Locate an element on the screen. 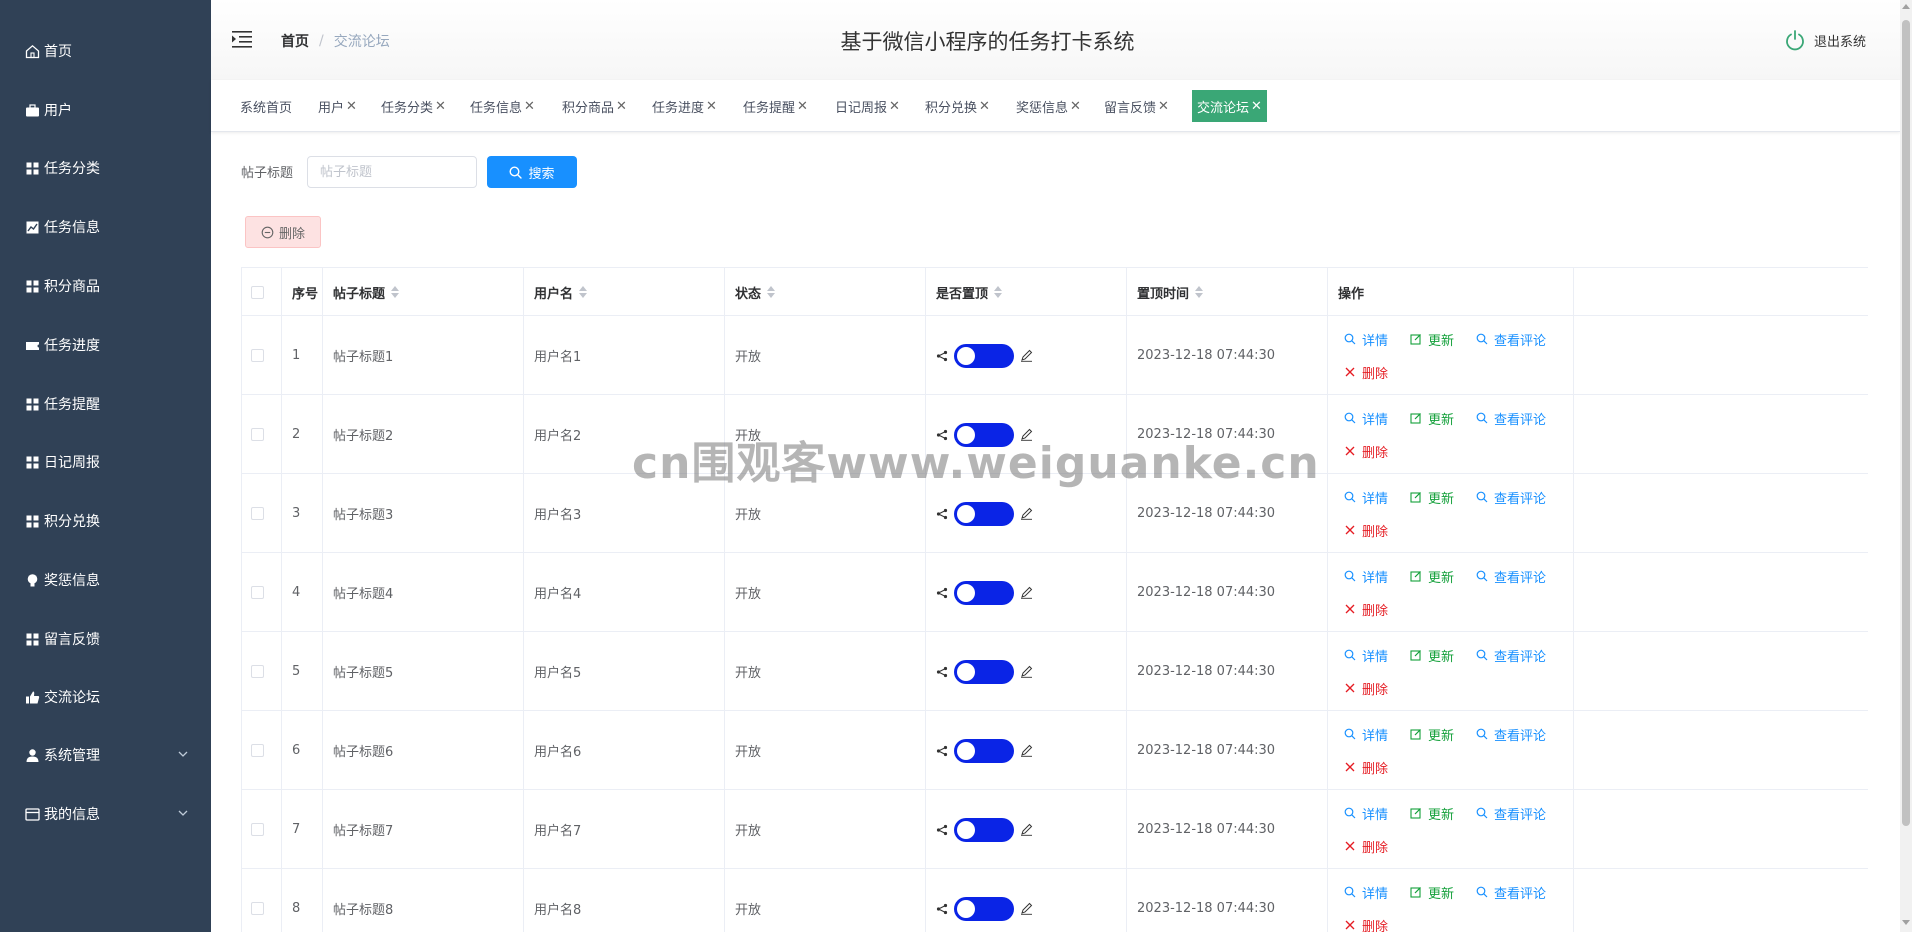  column-header: 置顶时间 is located at coordinates (1227, 292).